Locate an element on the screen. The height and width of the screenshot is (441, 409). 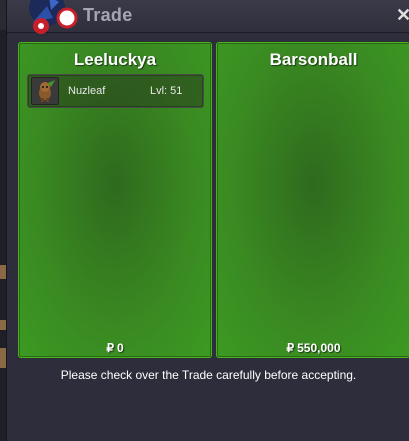
window-titlebar: Trade ✕ is located at coordinates (208, 17).